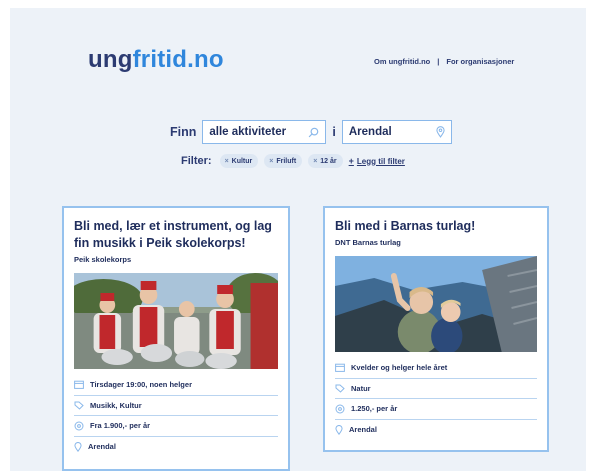 This screenshot has height=471, width=594. Describe the element at coordinates (334, 132) in the screenshot. I see `in-label: i` at that location.